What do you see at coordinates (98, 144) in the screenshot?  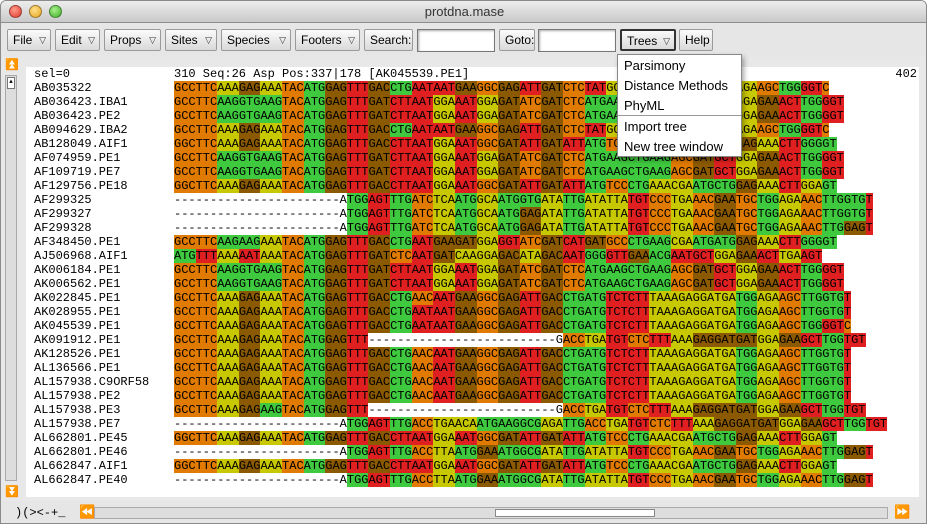 I see `sequence-name: AB128049.AIF1` at bounding box center [98, 144].